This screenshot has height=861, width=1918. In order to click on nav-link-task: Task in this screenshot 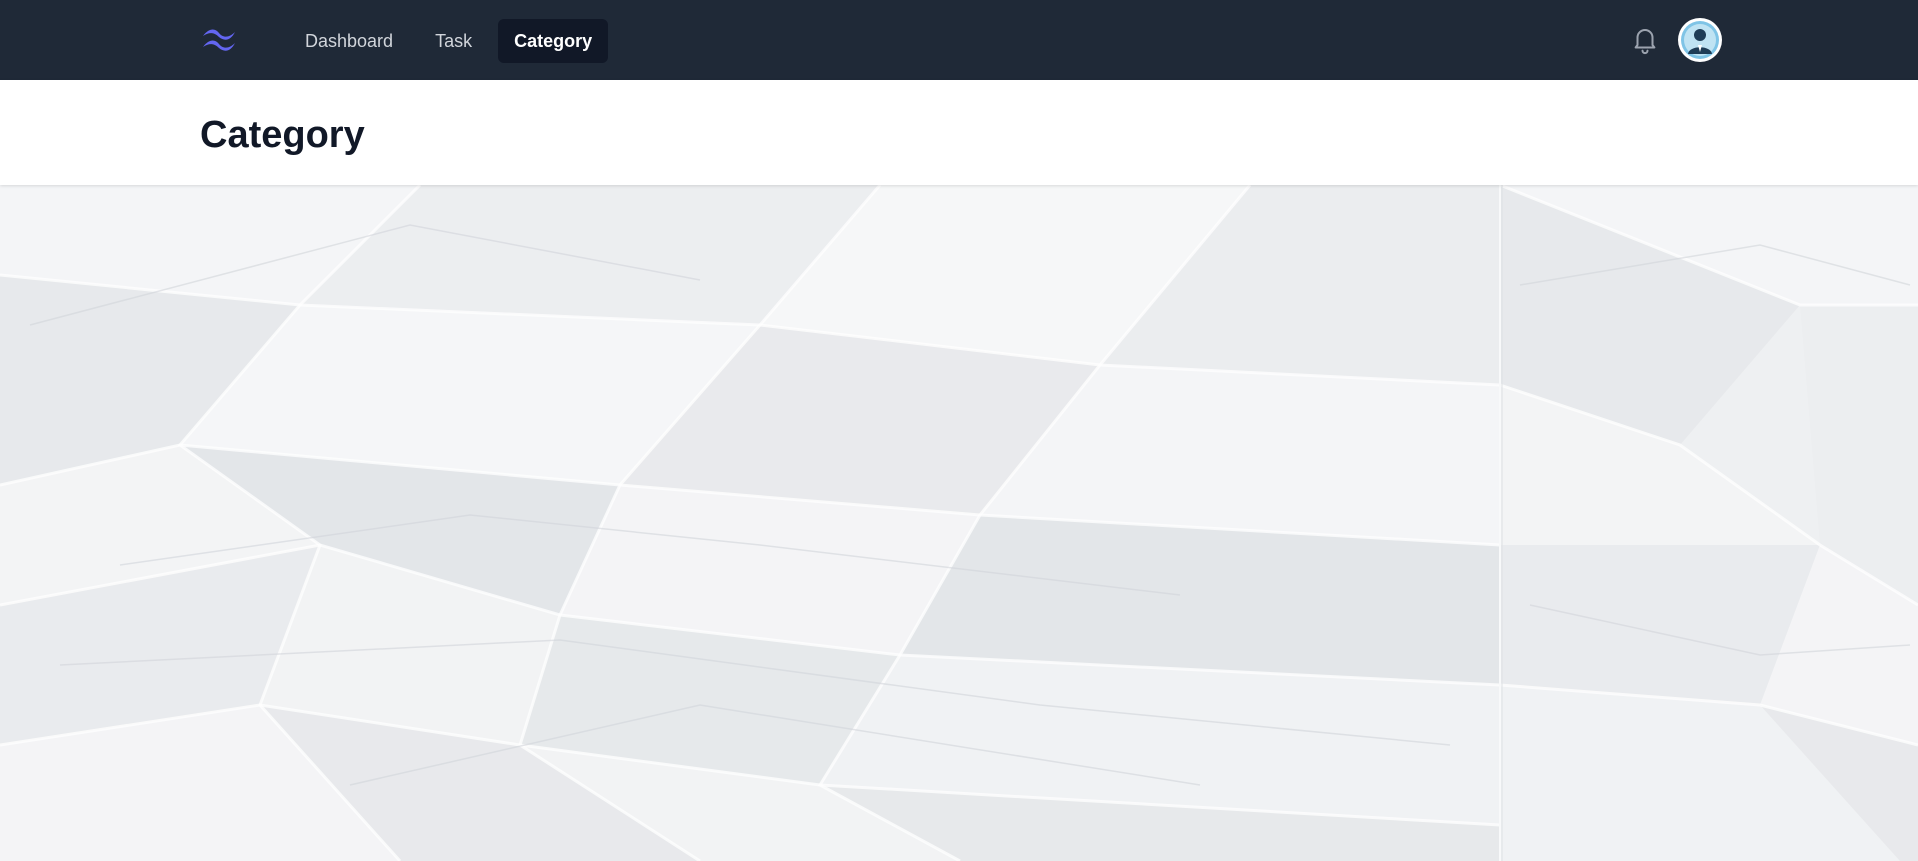, I will do `click(453, 41)`.